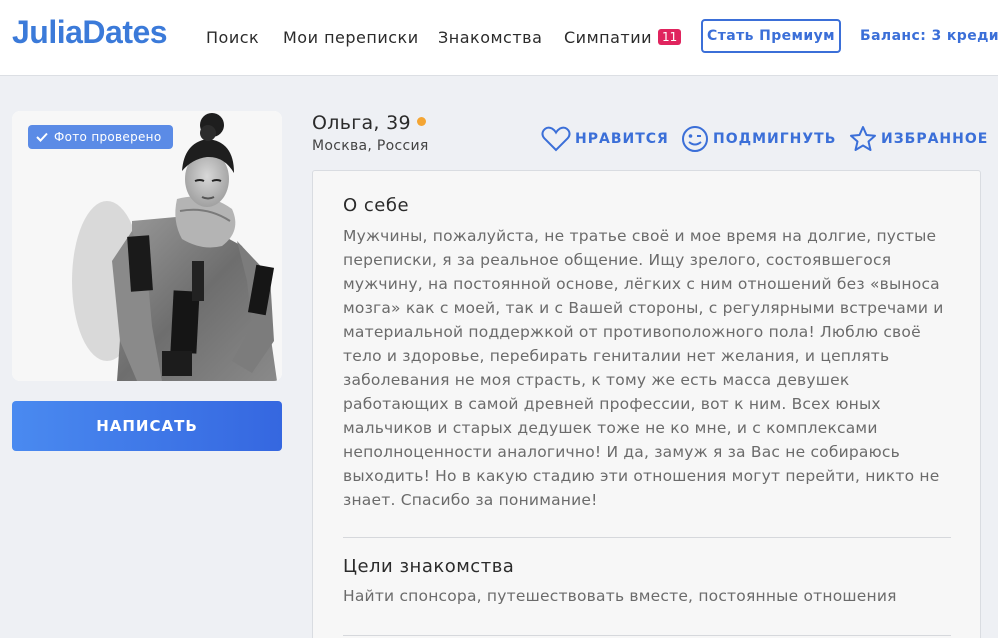 Image resolution: width=998 pixels, height=638 pixels. Describe the element at coordinates (370, 146) in the screenshot. I see `profile-location: Москва, Россия` at that location.